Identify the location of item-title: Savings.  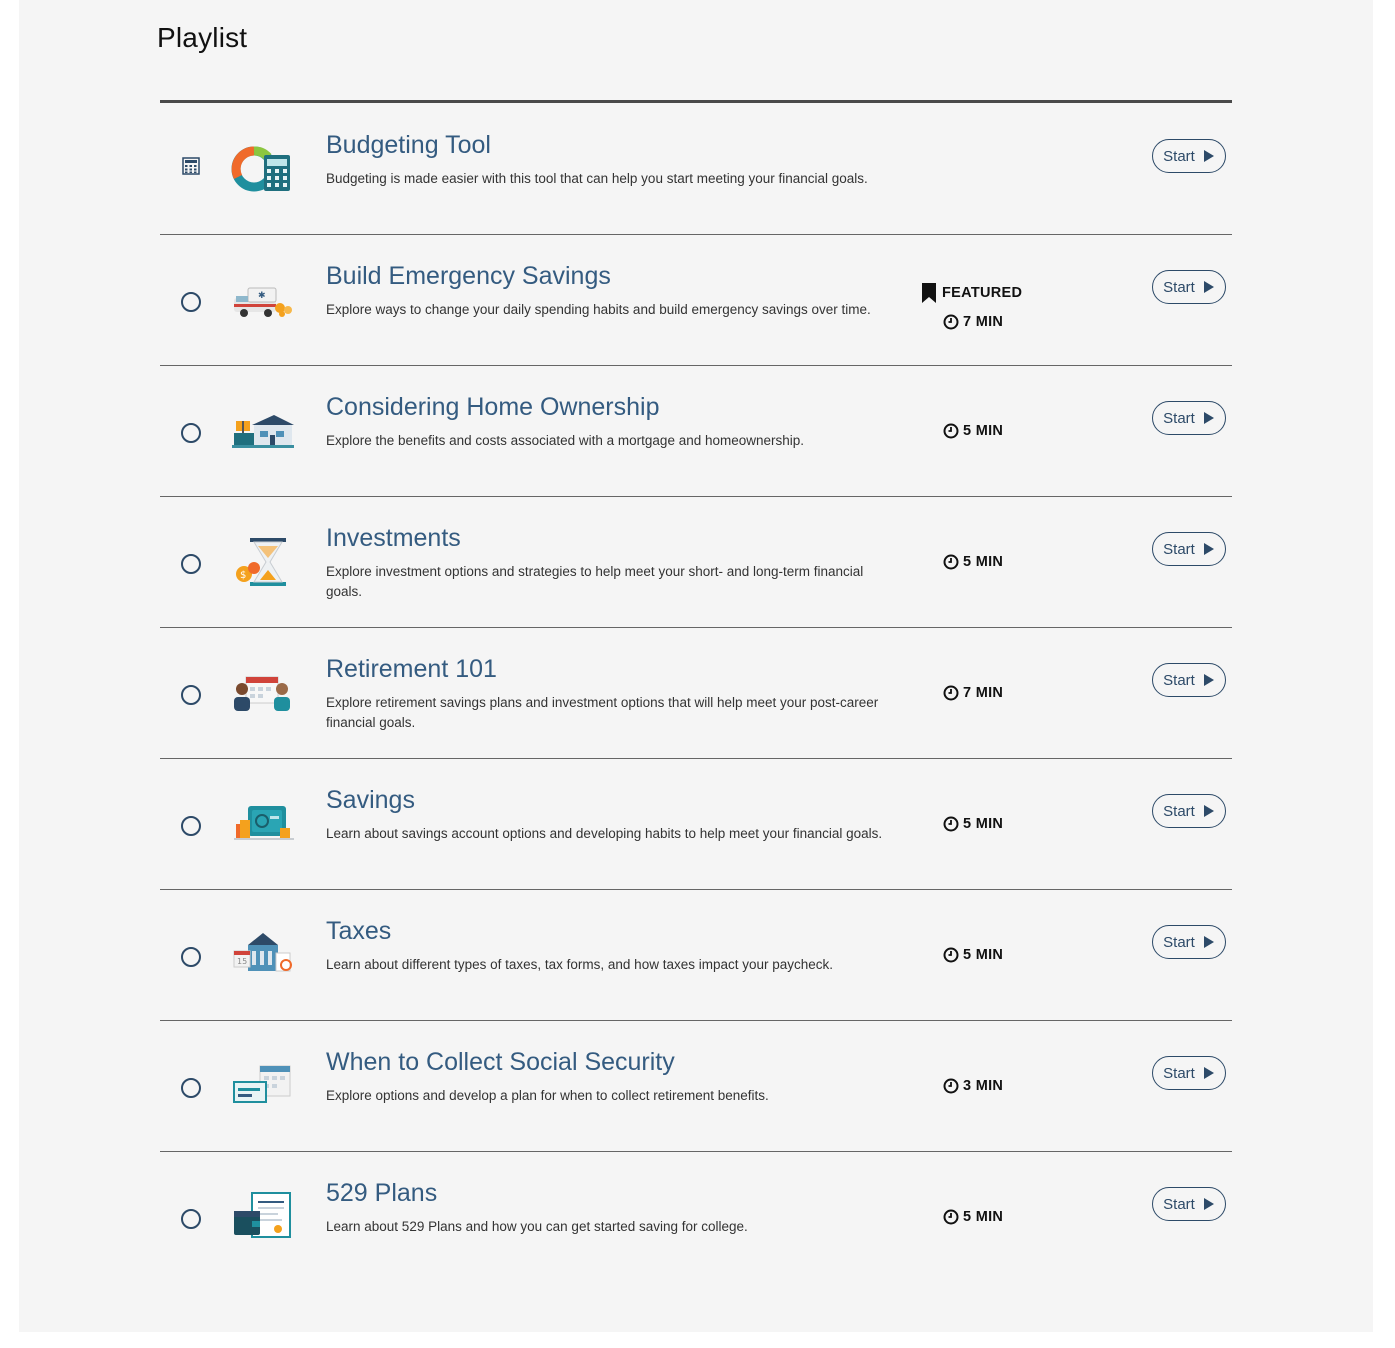
(370, 800).